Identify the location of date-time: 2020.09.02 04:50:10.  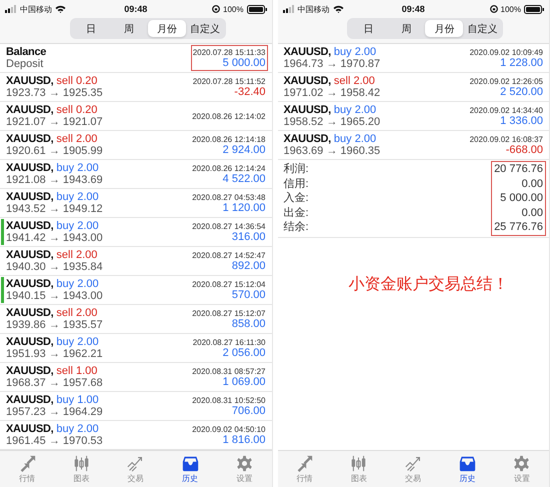
(229, 429).